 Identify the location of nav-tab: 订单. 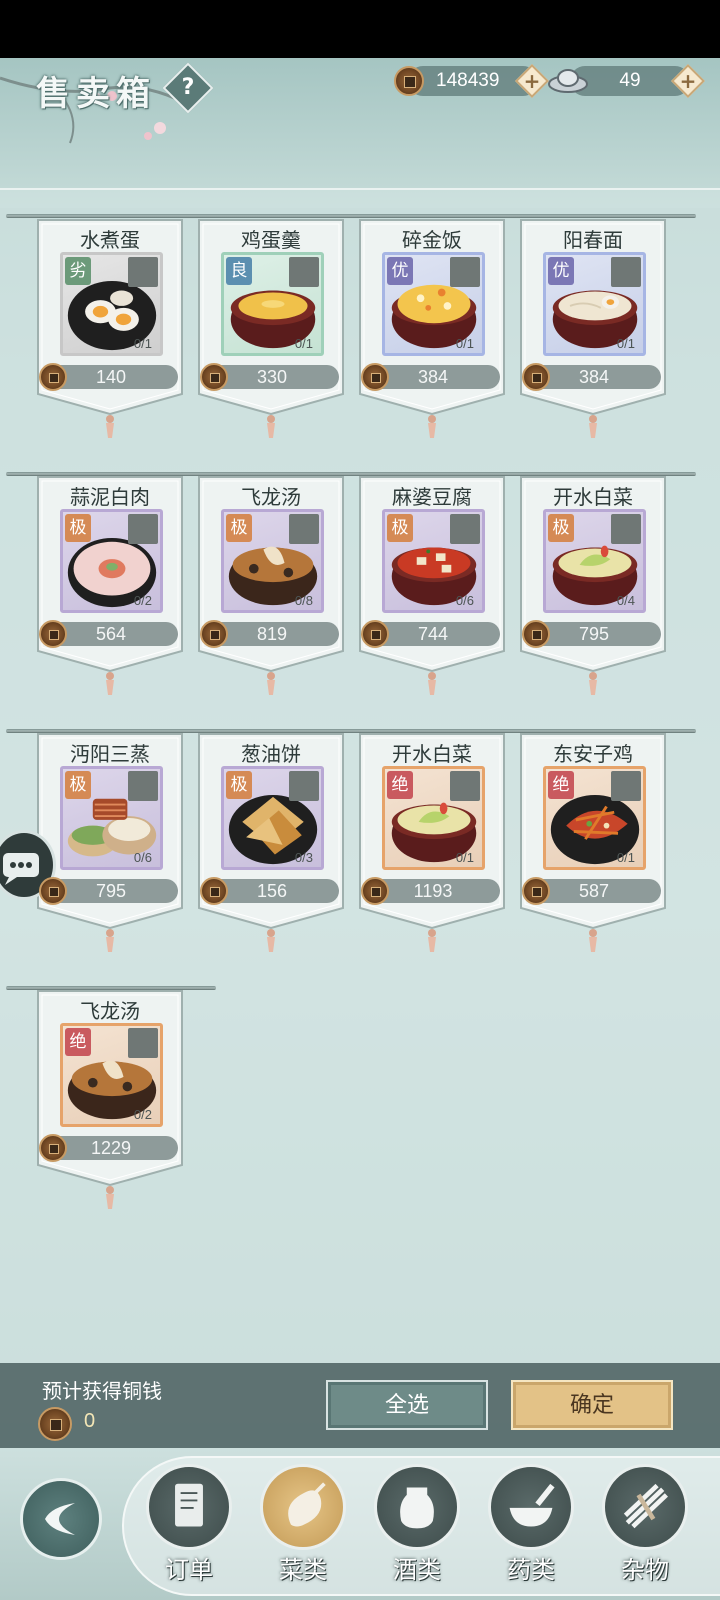
(190, 1527).